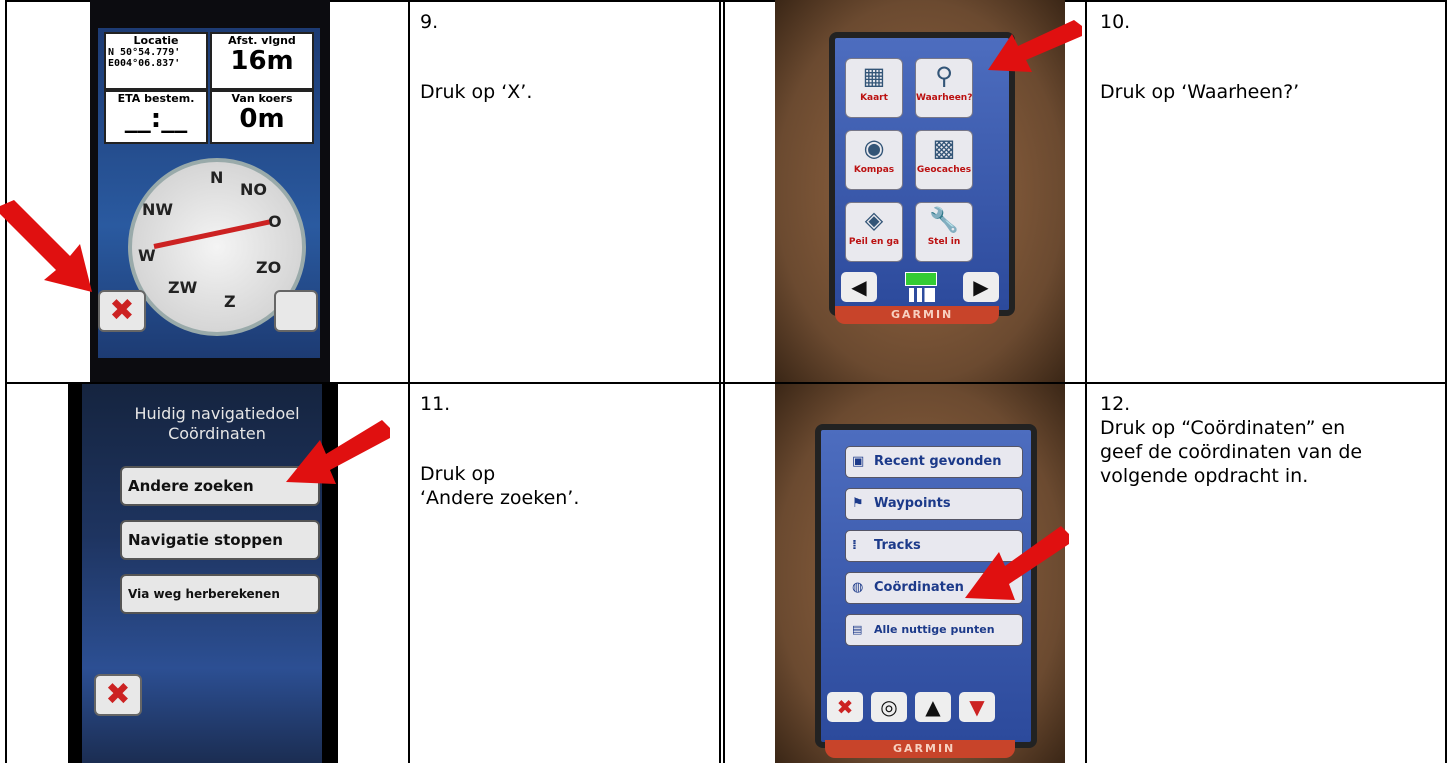 The image size is (1454, 763). I want to click on tile-label: Peil en ga, so click(874, 242).